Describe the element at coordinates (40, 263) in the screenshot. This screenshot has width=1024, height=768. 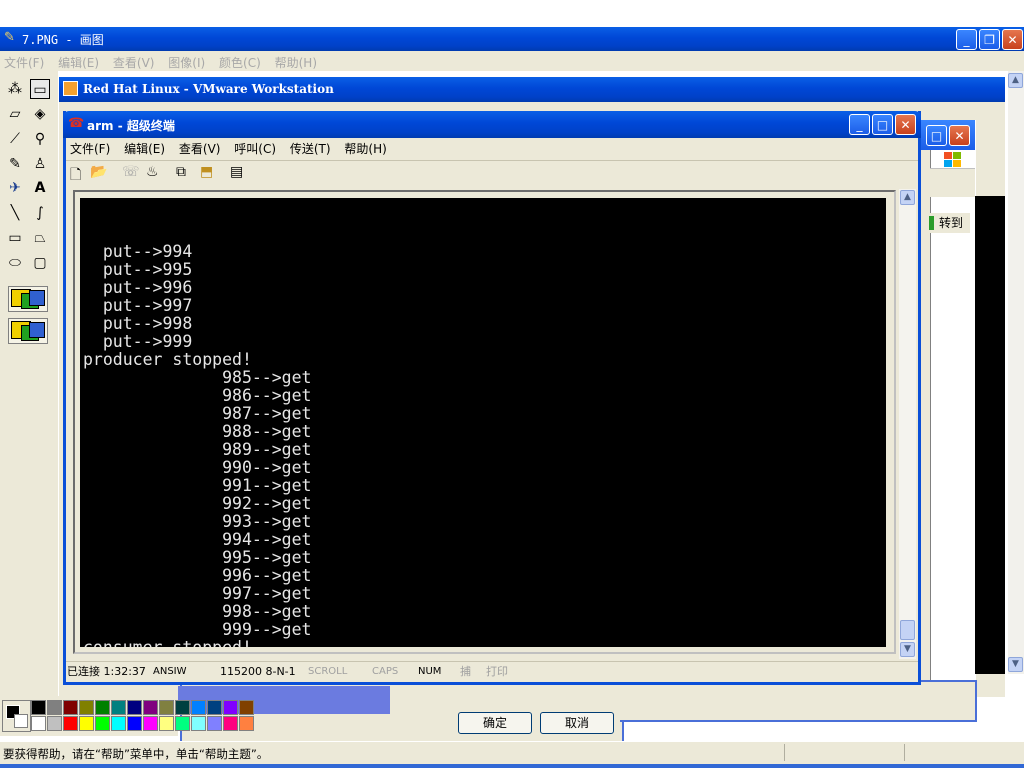
I see `rounded-rect-tool-icon: ▢` at that location.